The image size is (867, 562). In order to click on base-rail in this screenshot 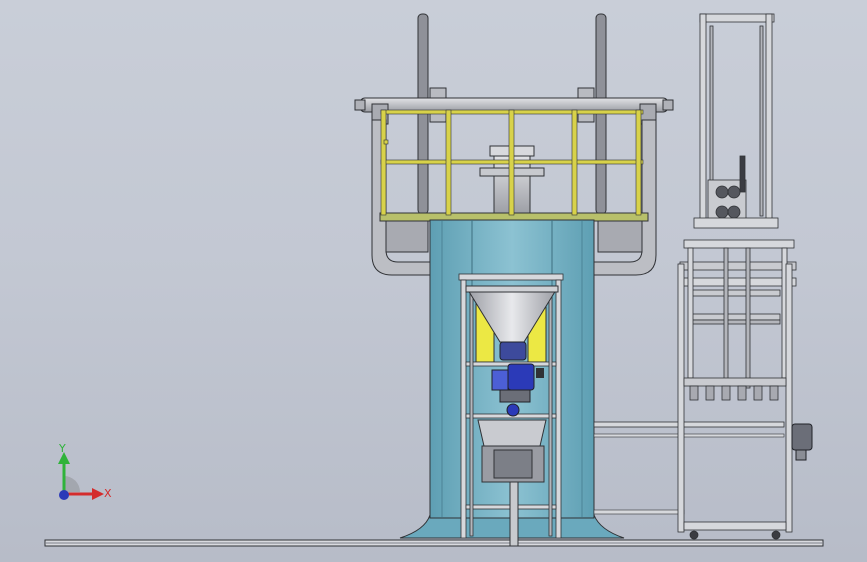, I will do `click(434, 543)`.